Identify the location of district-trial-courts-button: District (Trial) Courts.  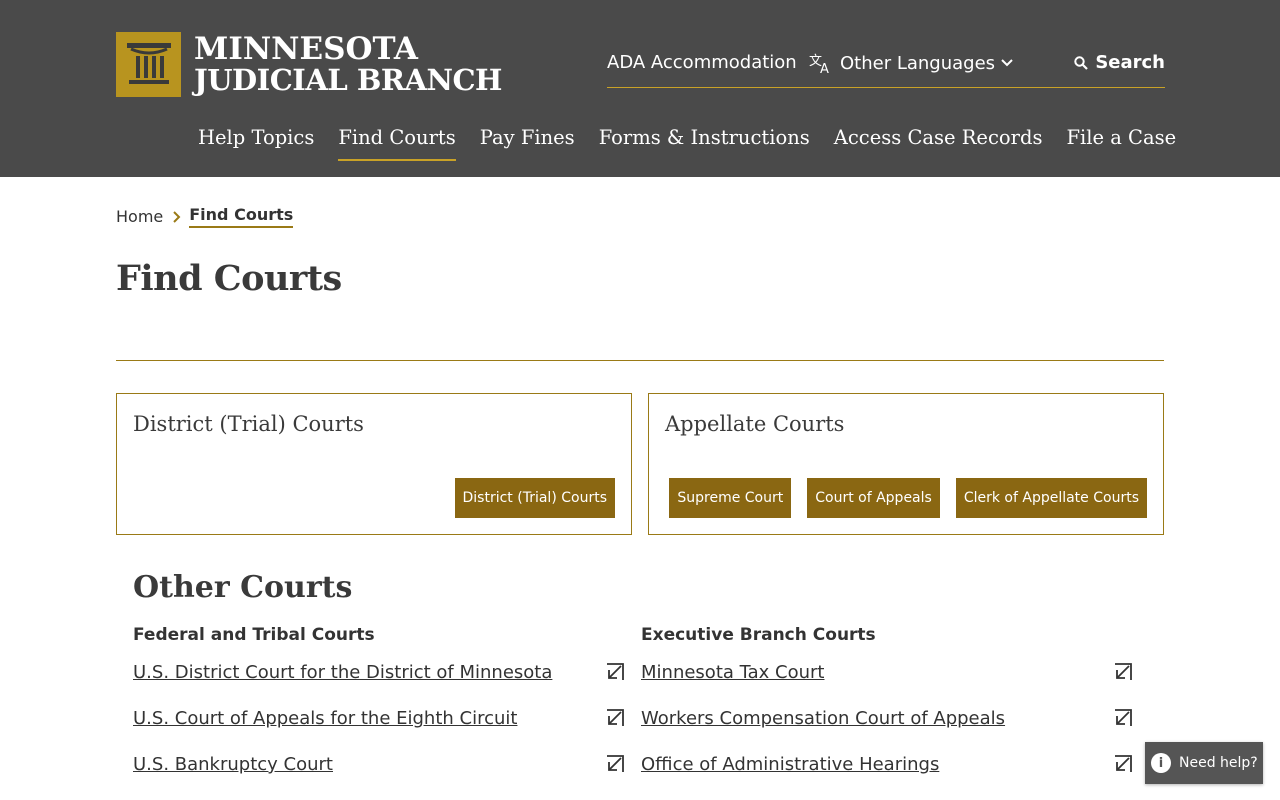
(534, 498).